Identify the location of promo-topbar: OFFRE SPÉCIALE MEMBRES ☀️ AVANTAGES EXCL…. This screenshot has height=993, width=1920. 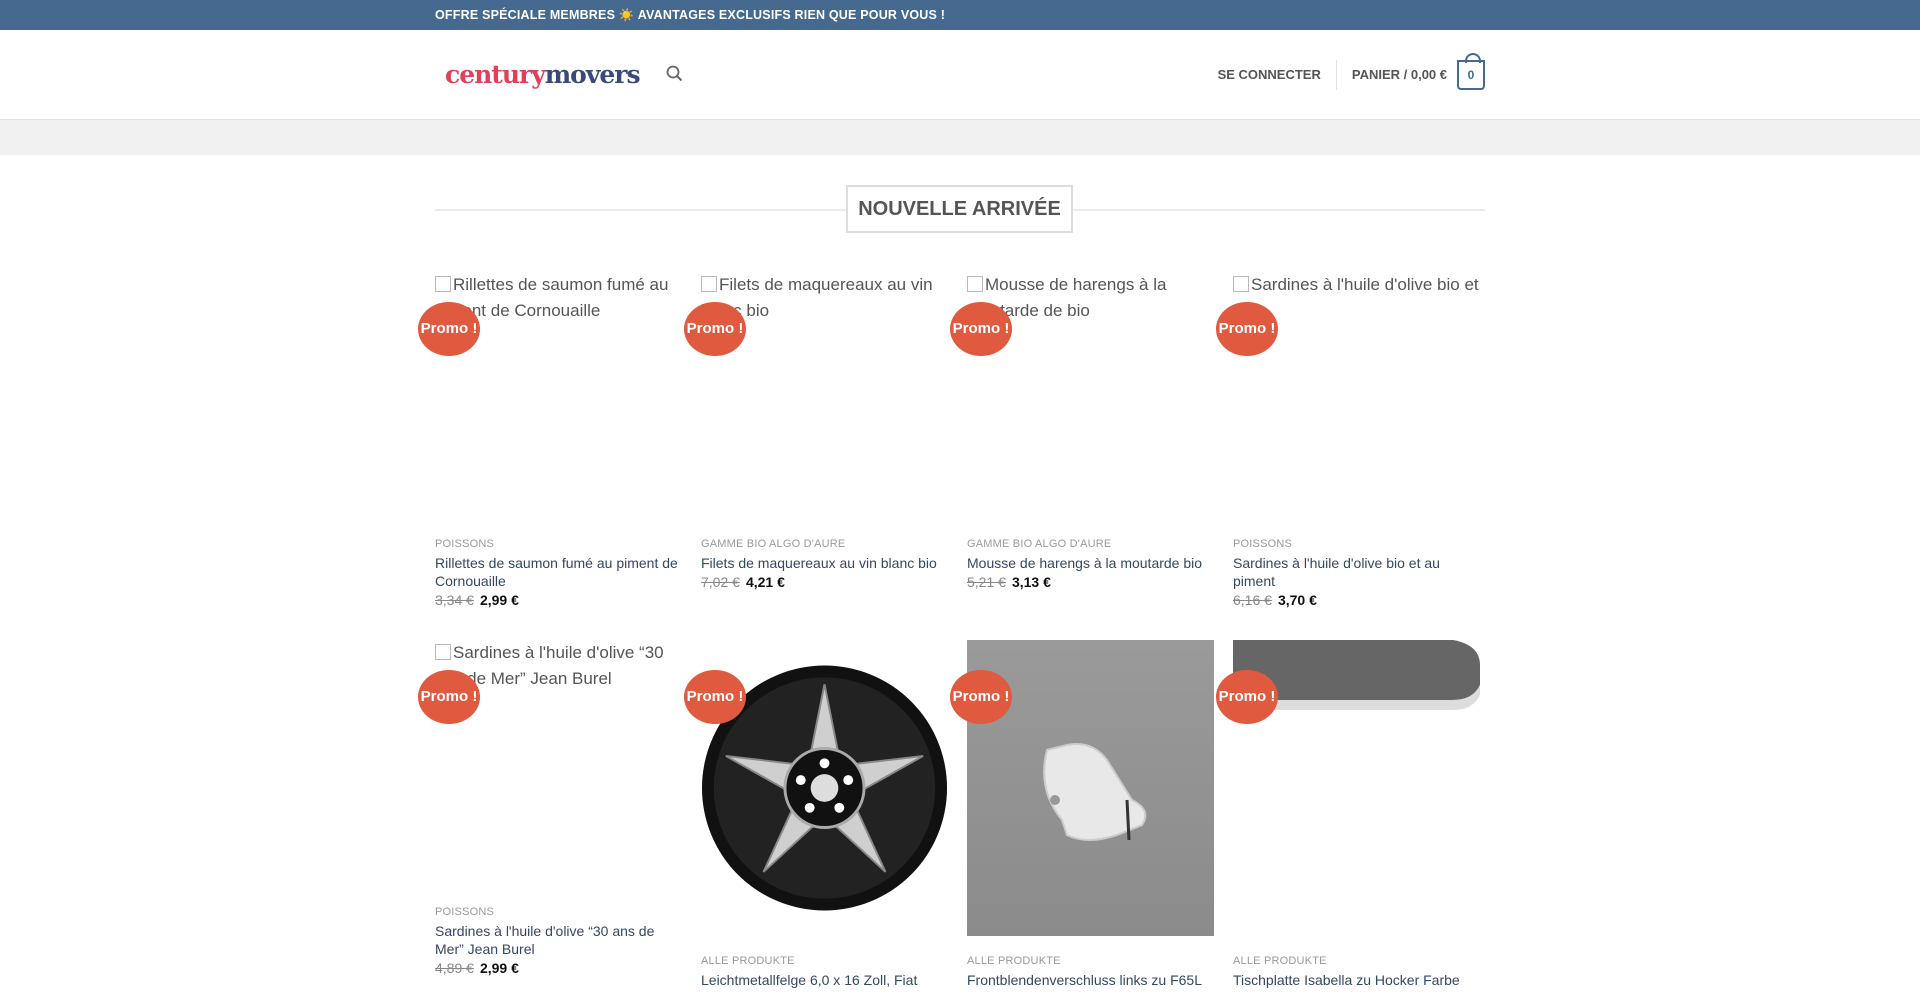
(960, 15).